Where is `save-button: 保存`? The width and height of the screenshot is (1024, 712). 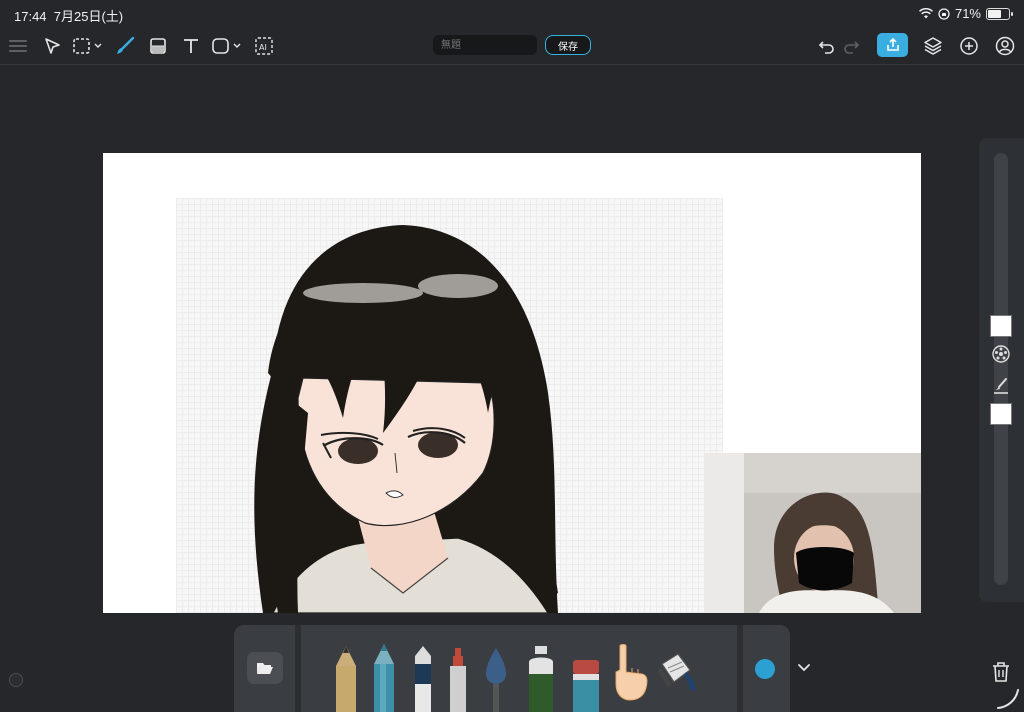 save-button: 保存 is located at coordinates (568, 45).